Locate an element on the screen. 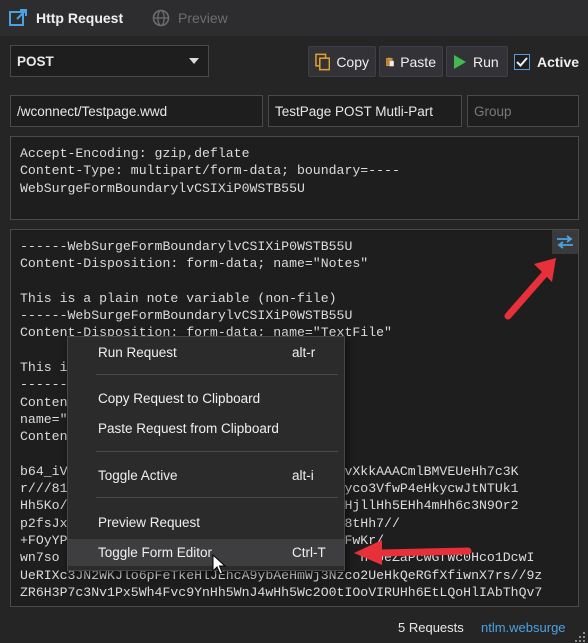  menu-item-label: Toggle Active is located at coordinates (138, 475).